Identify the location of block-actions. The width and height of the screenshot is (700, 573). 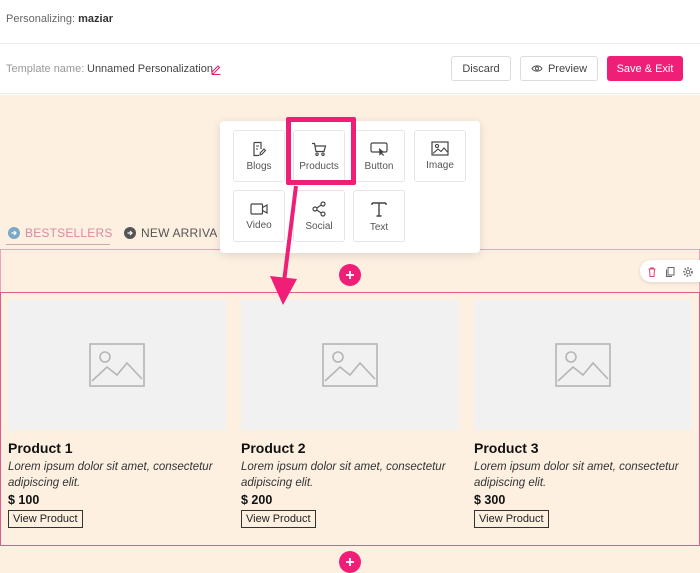
(670, 271).